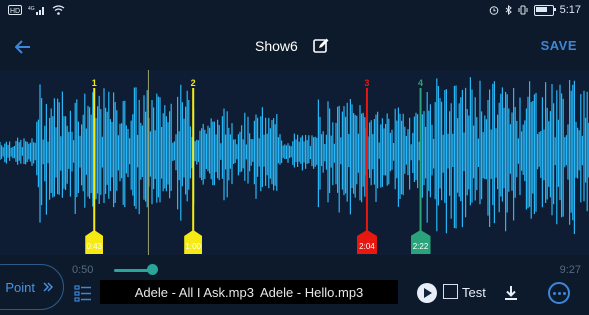  Describe the element at coordinates (321, 46) in the screenshot. I see `edit-icon` at that location.